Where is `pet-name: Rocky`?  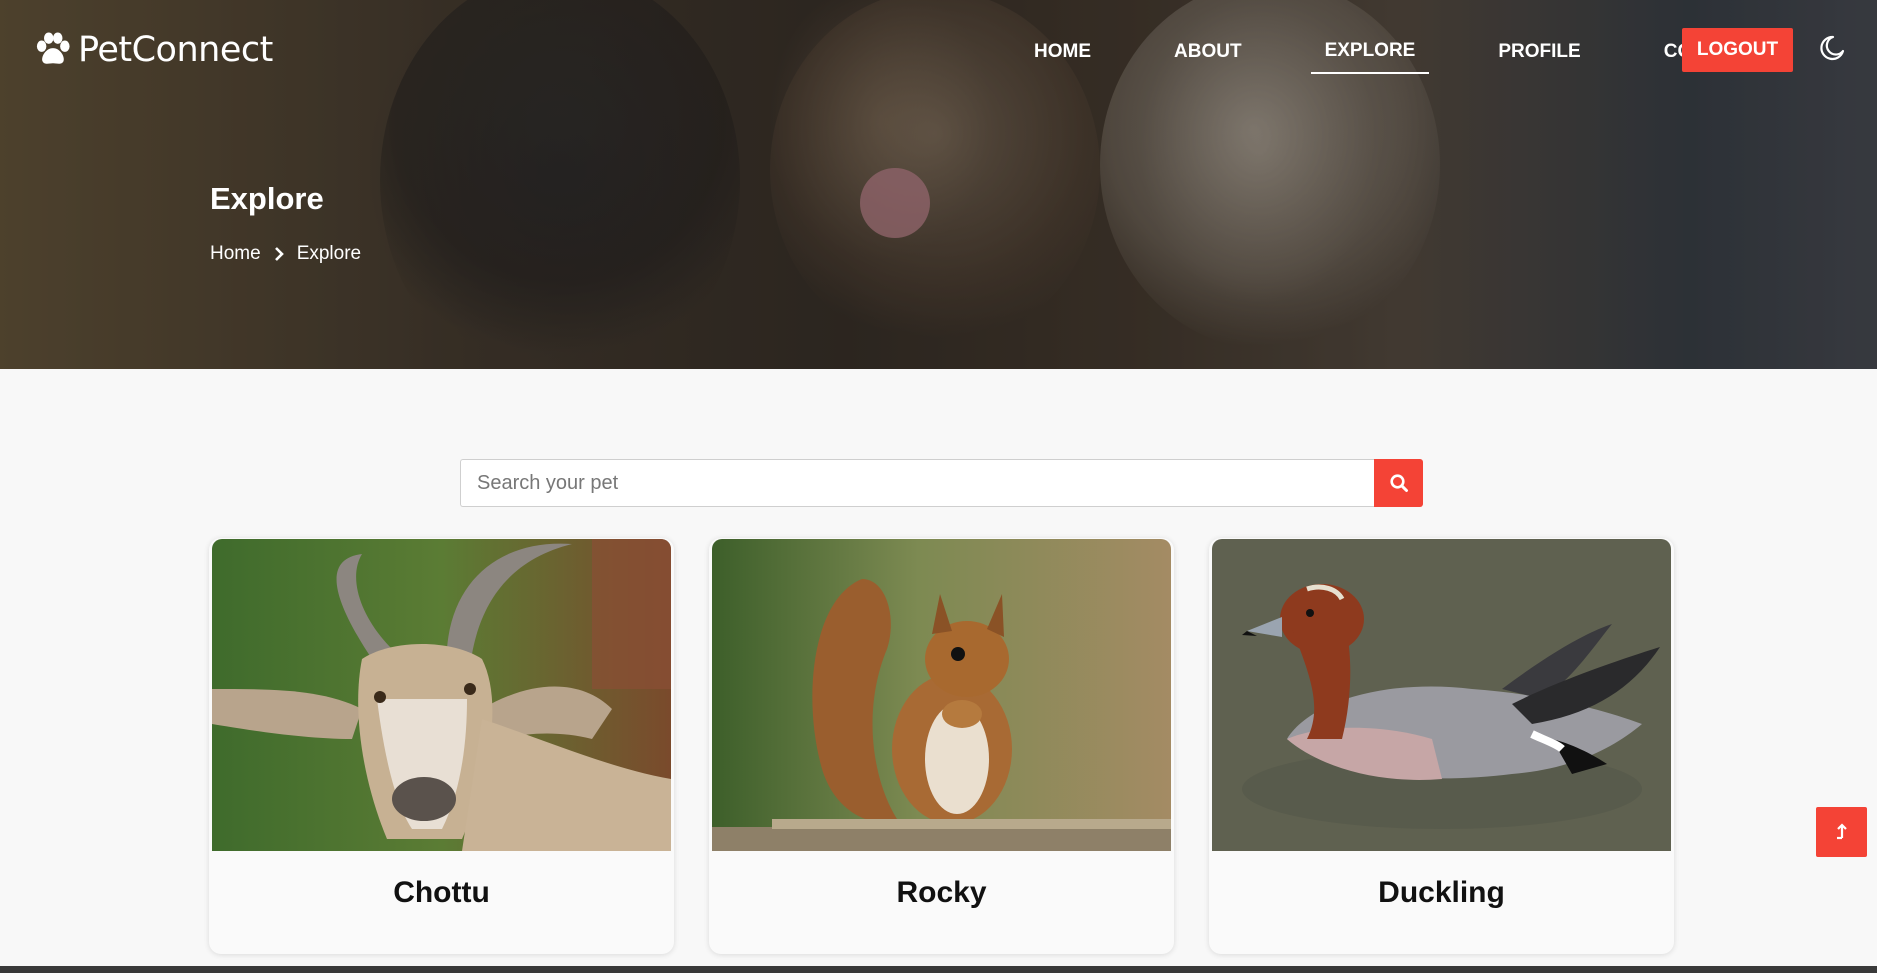
pet-name: Rocky is located at coordinates (941, 892).